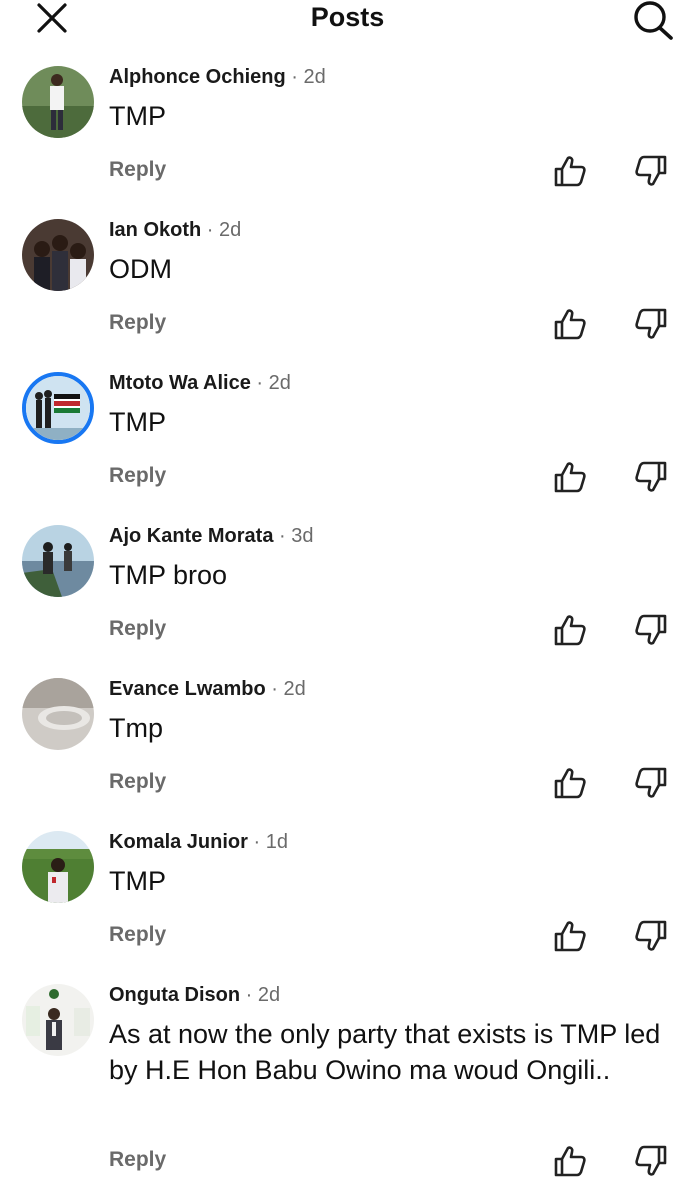 The width and height of the screenshot is (695, 1200). What do you see at coordinates (136, 728) in the screenshot?
I see `comment-text: Tmp` at bounding box center [136, 728].